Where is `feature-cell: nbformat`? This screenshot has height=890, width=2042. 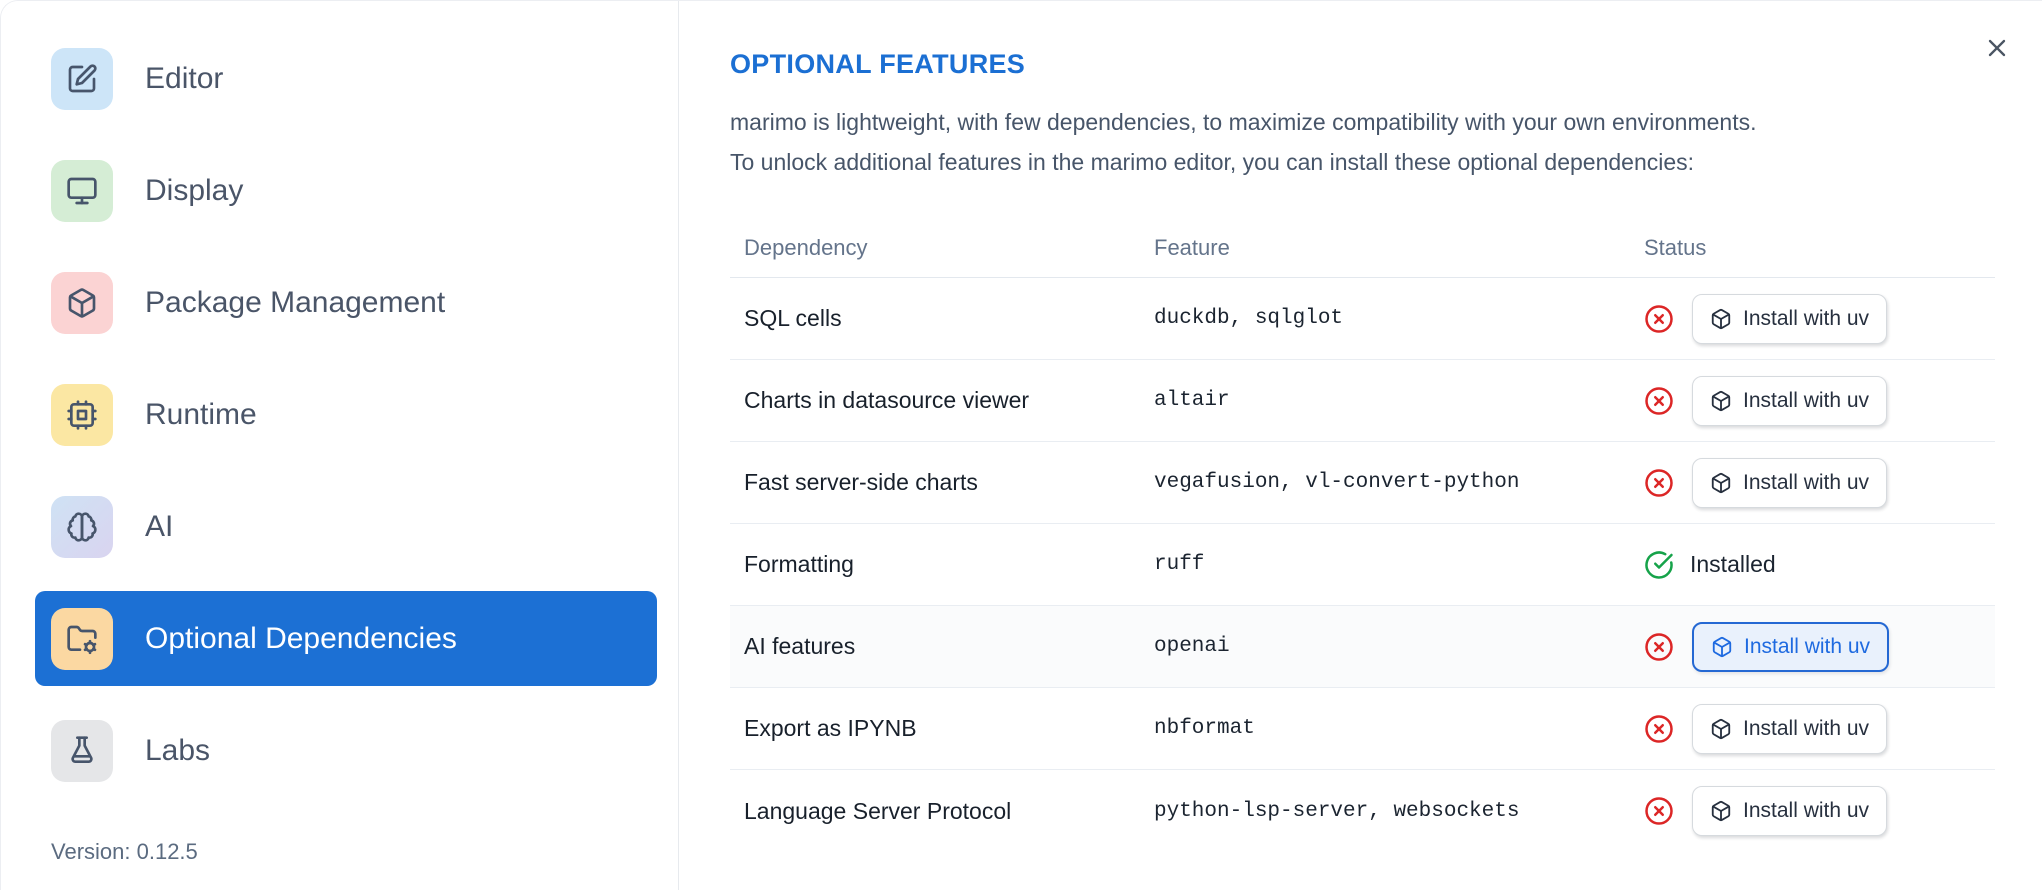
feature-cell: nbformat is located at coordinates (1204, 728).